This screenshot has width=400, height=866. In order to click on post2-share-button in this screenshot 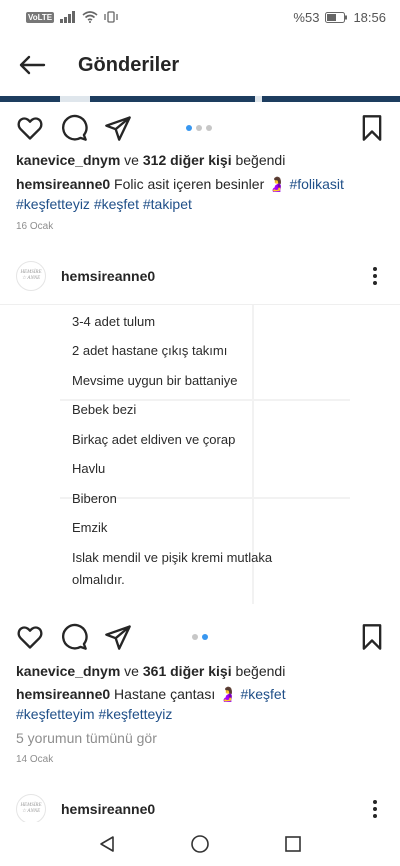, I will do `click(118, 637)`.